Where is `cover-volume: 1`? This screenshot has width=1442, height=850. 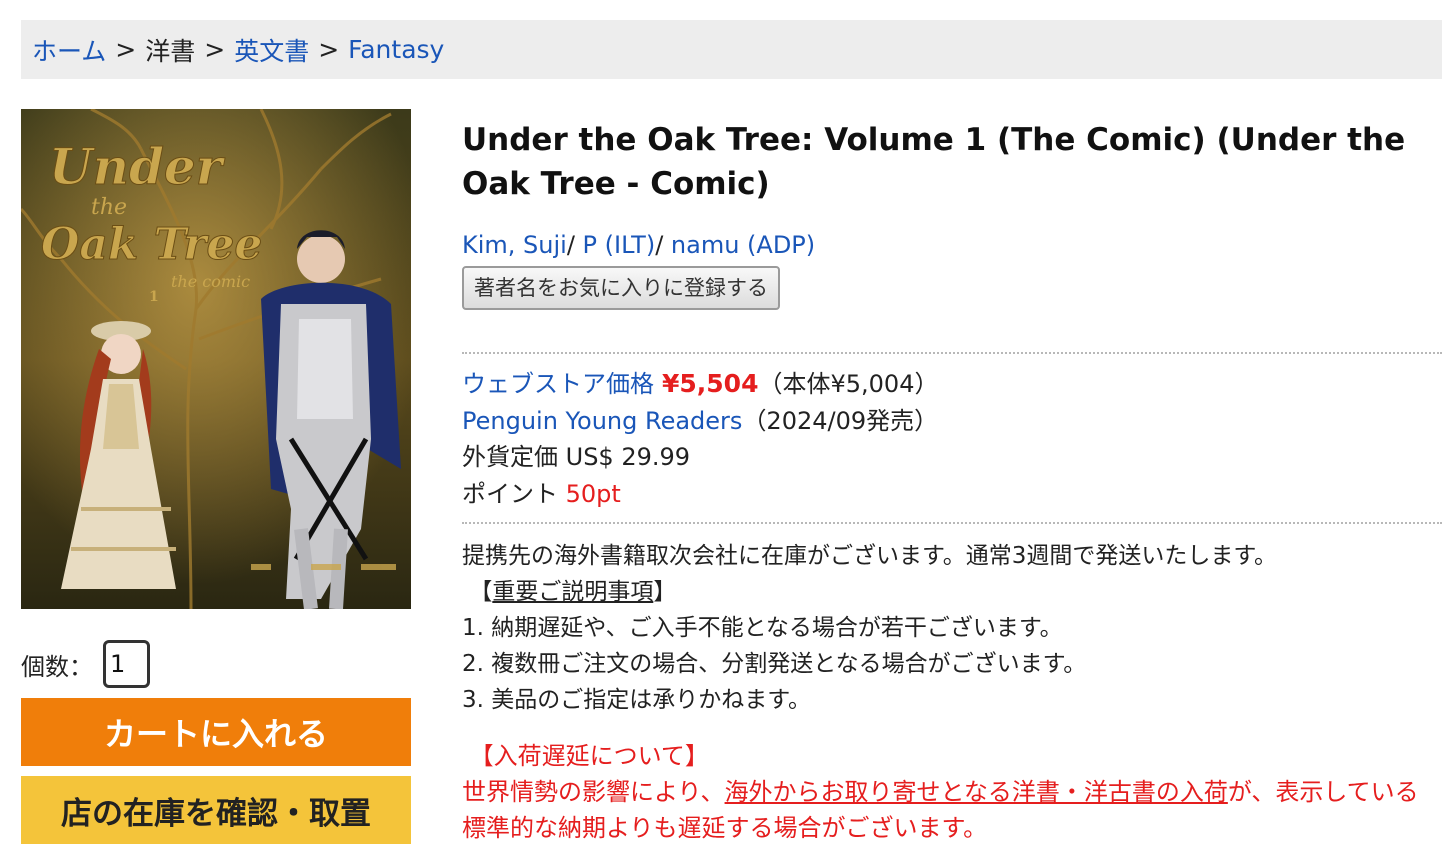
cover-volume: 1 is located at coordinates (154, 297).